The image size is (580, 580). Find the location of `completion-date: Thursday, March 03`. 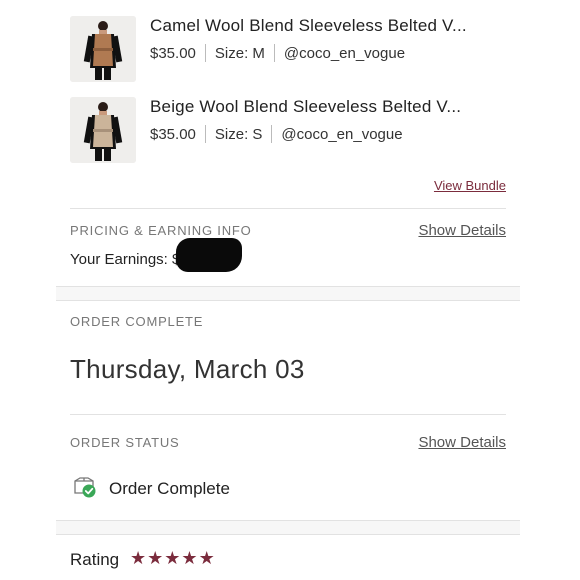

completion-date: Thursday, March 03 is located at coordinates (187, 369).